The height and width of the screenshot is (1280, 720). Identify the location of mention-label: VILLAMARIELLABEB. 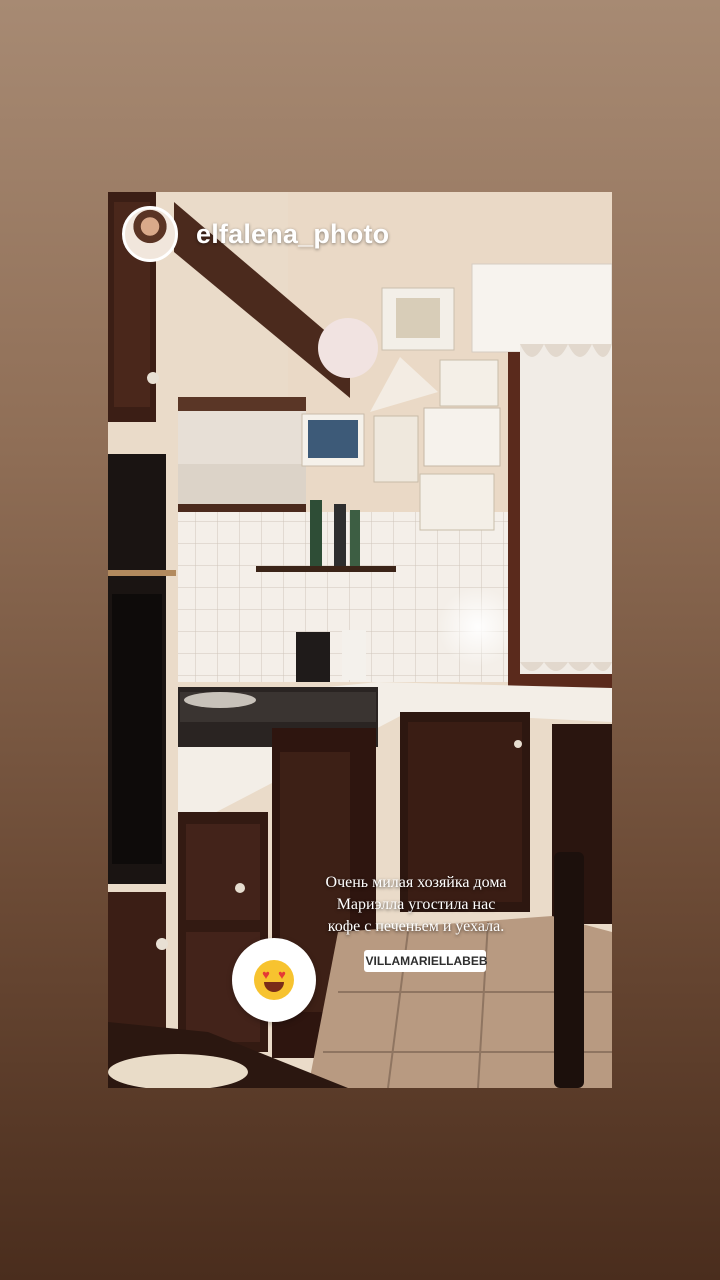
(426, 961).